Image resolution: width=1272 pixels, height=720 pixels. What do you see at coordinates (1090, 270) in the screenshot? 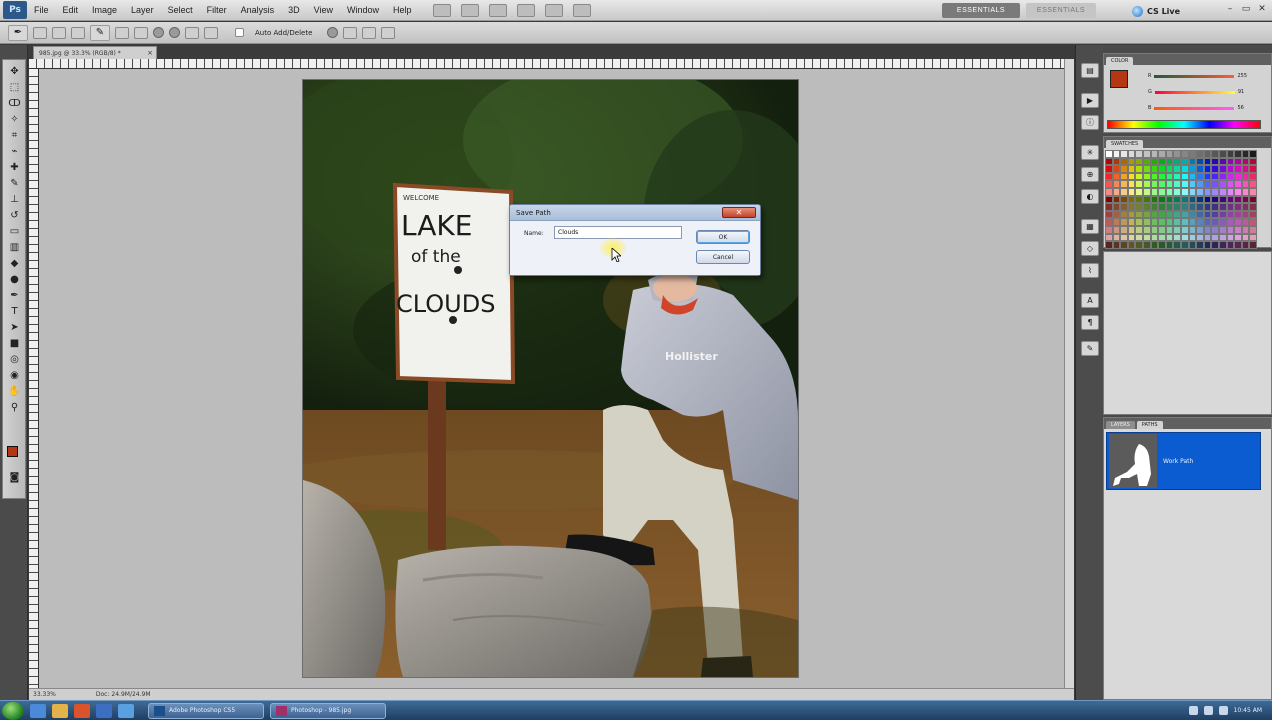
I see `paths-panel-icon: ⌇` at bounding box center [1090, 270].